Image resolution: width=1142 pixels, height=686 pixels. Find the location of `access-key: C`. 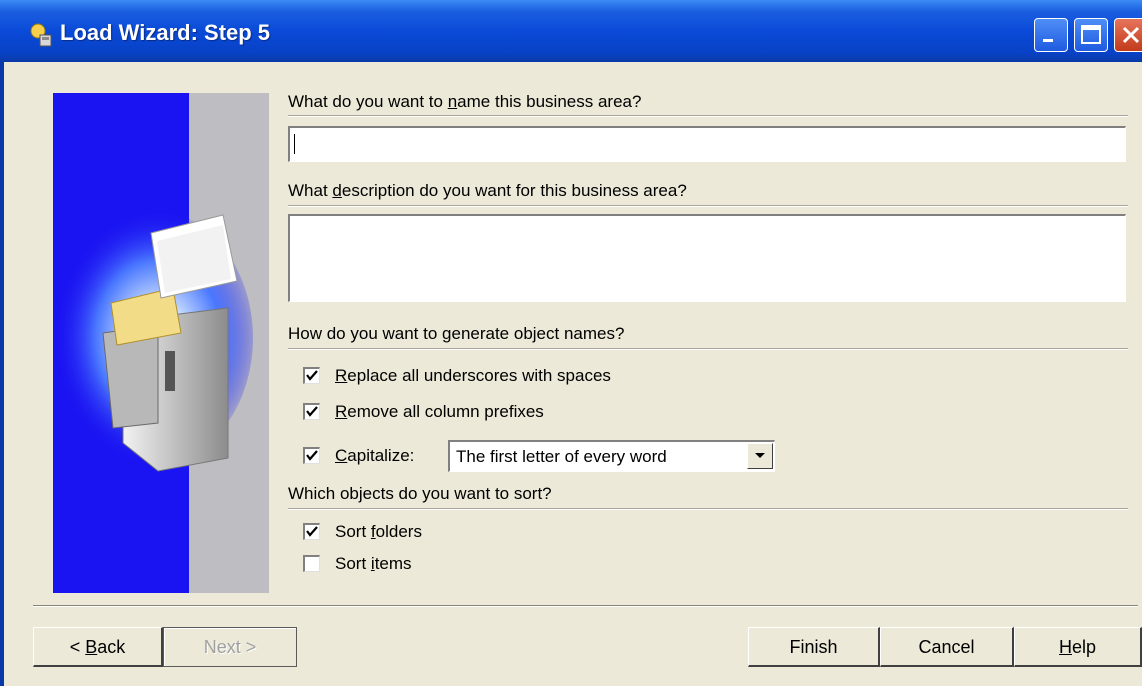

access-key: C is located at coordinates (341, 455).